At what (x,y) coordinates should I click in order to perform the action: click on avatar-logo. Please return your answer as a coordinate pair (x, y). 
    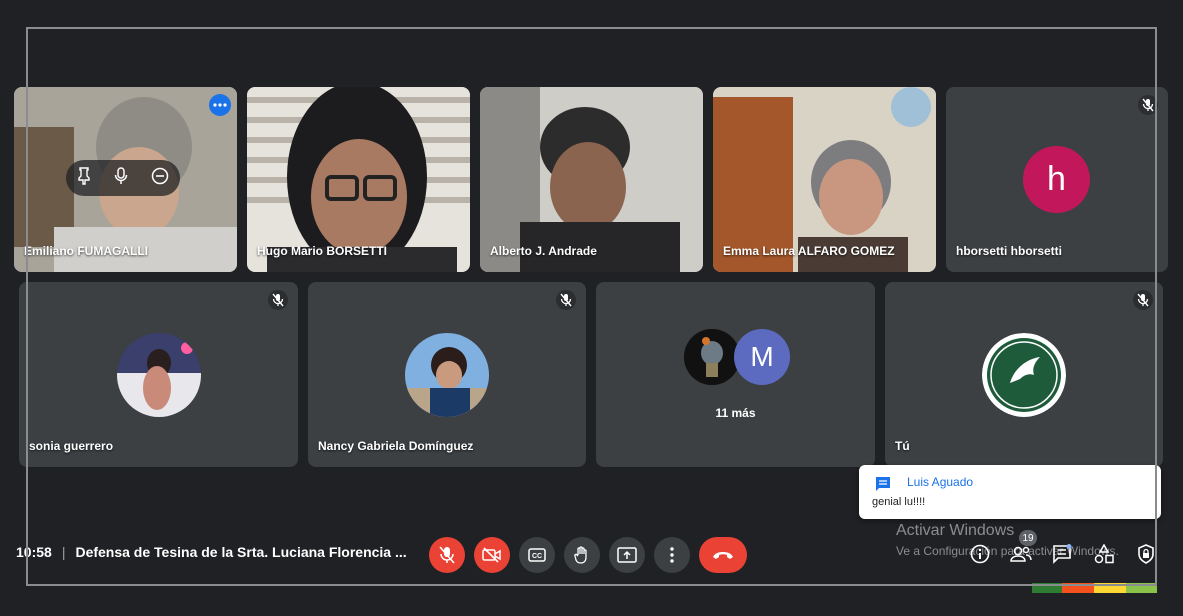
    Looking at the image, I should click on (1024, 375).